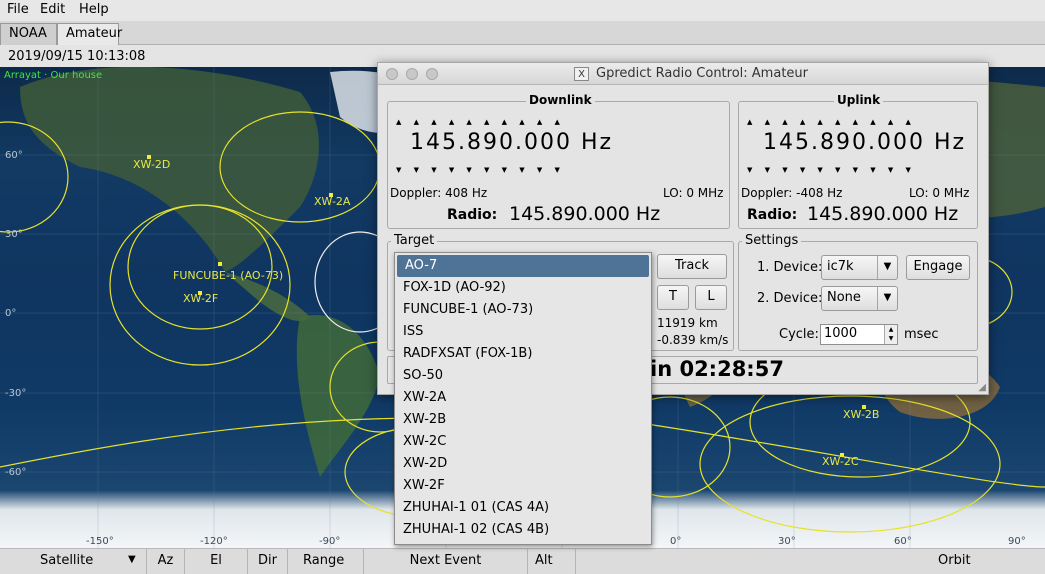 This screenshot has height=574, width=1045. Describe the element at coordinates (790, 298) in the screenshot. I see `device2-label: 2. Device:` at that location.